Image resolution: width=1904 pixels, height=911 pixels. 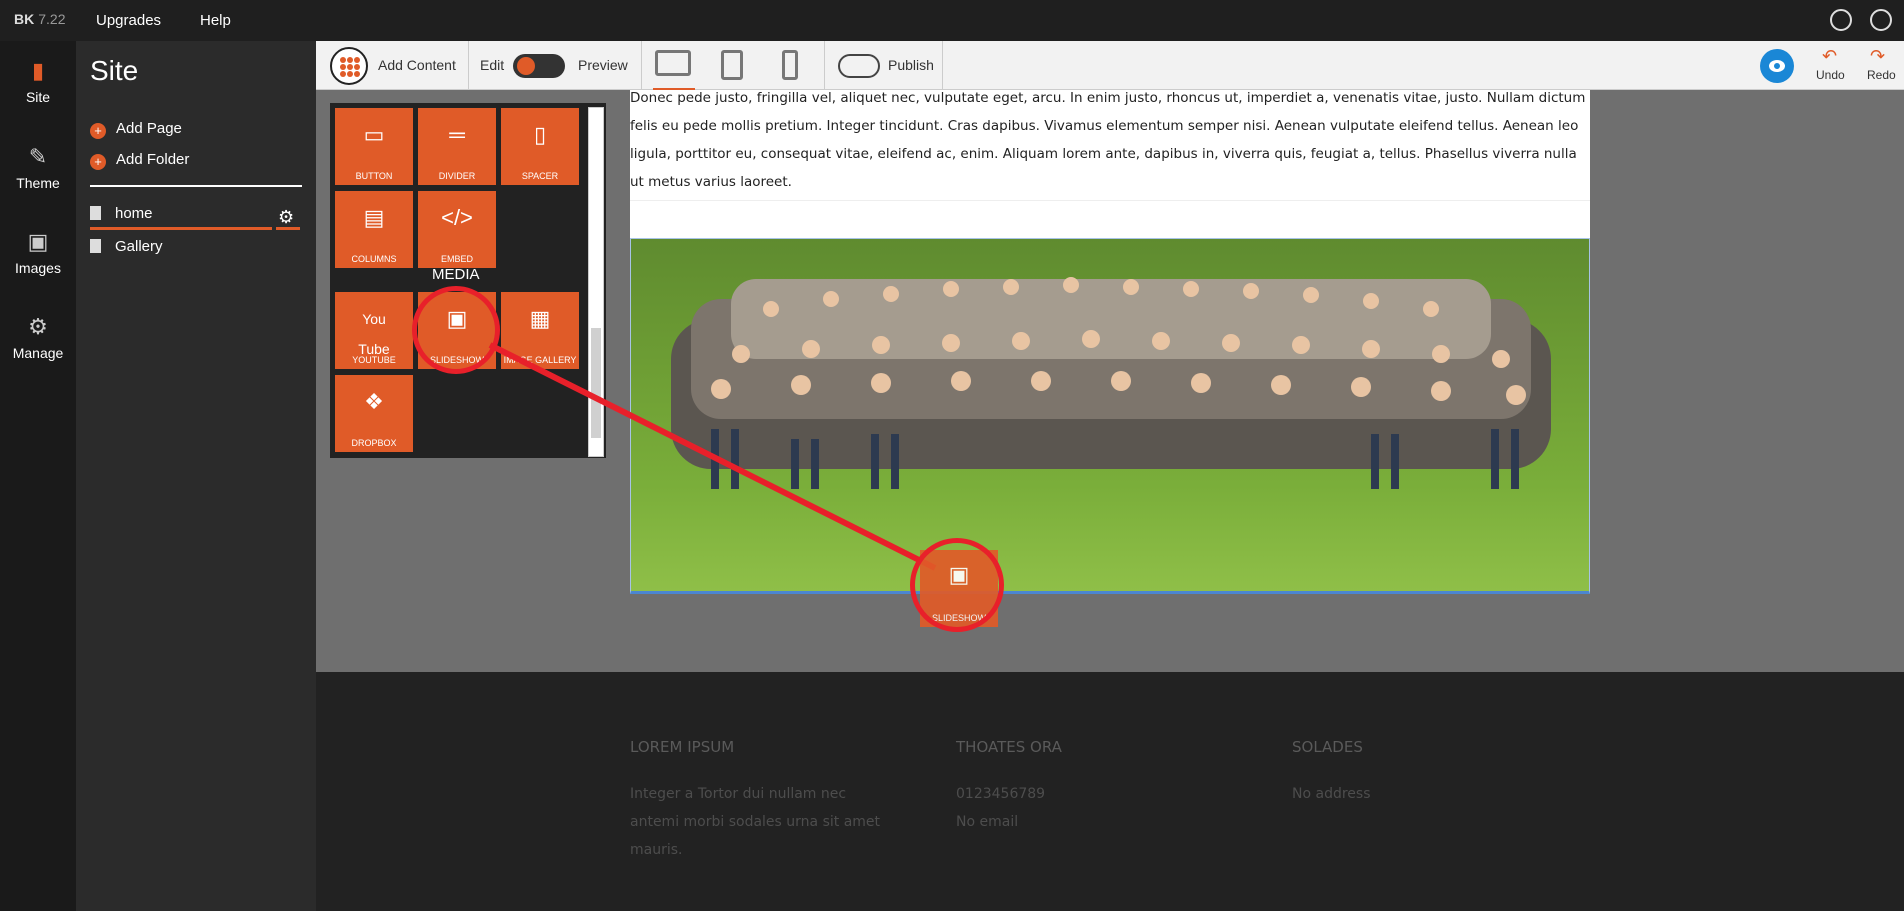 What do you see at coordinates (1331, 794) in the screenshot?
I see `footer-address: No address` at bounding box center [1331, 794].